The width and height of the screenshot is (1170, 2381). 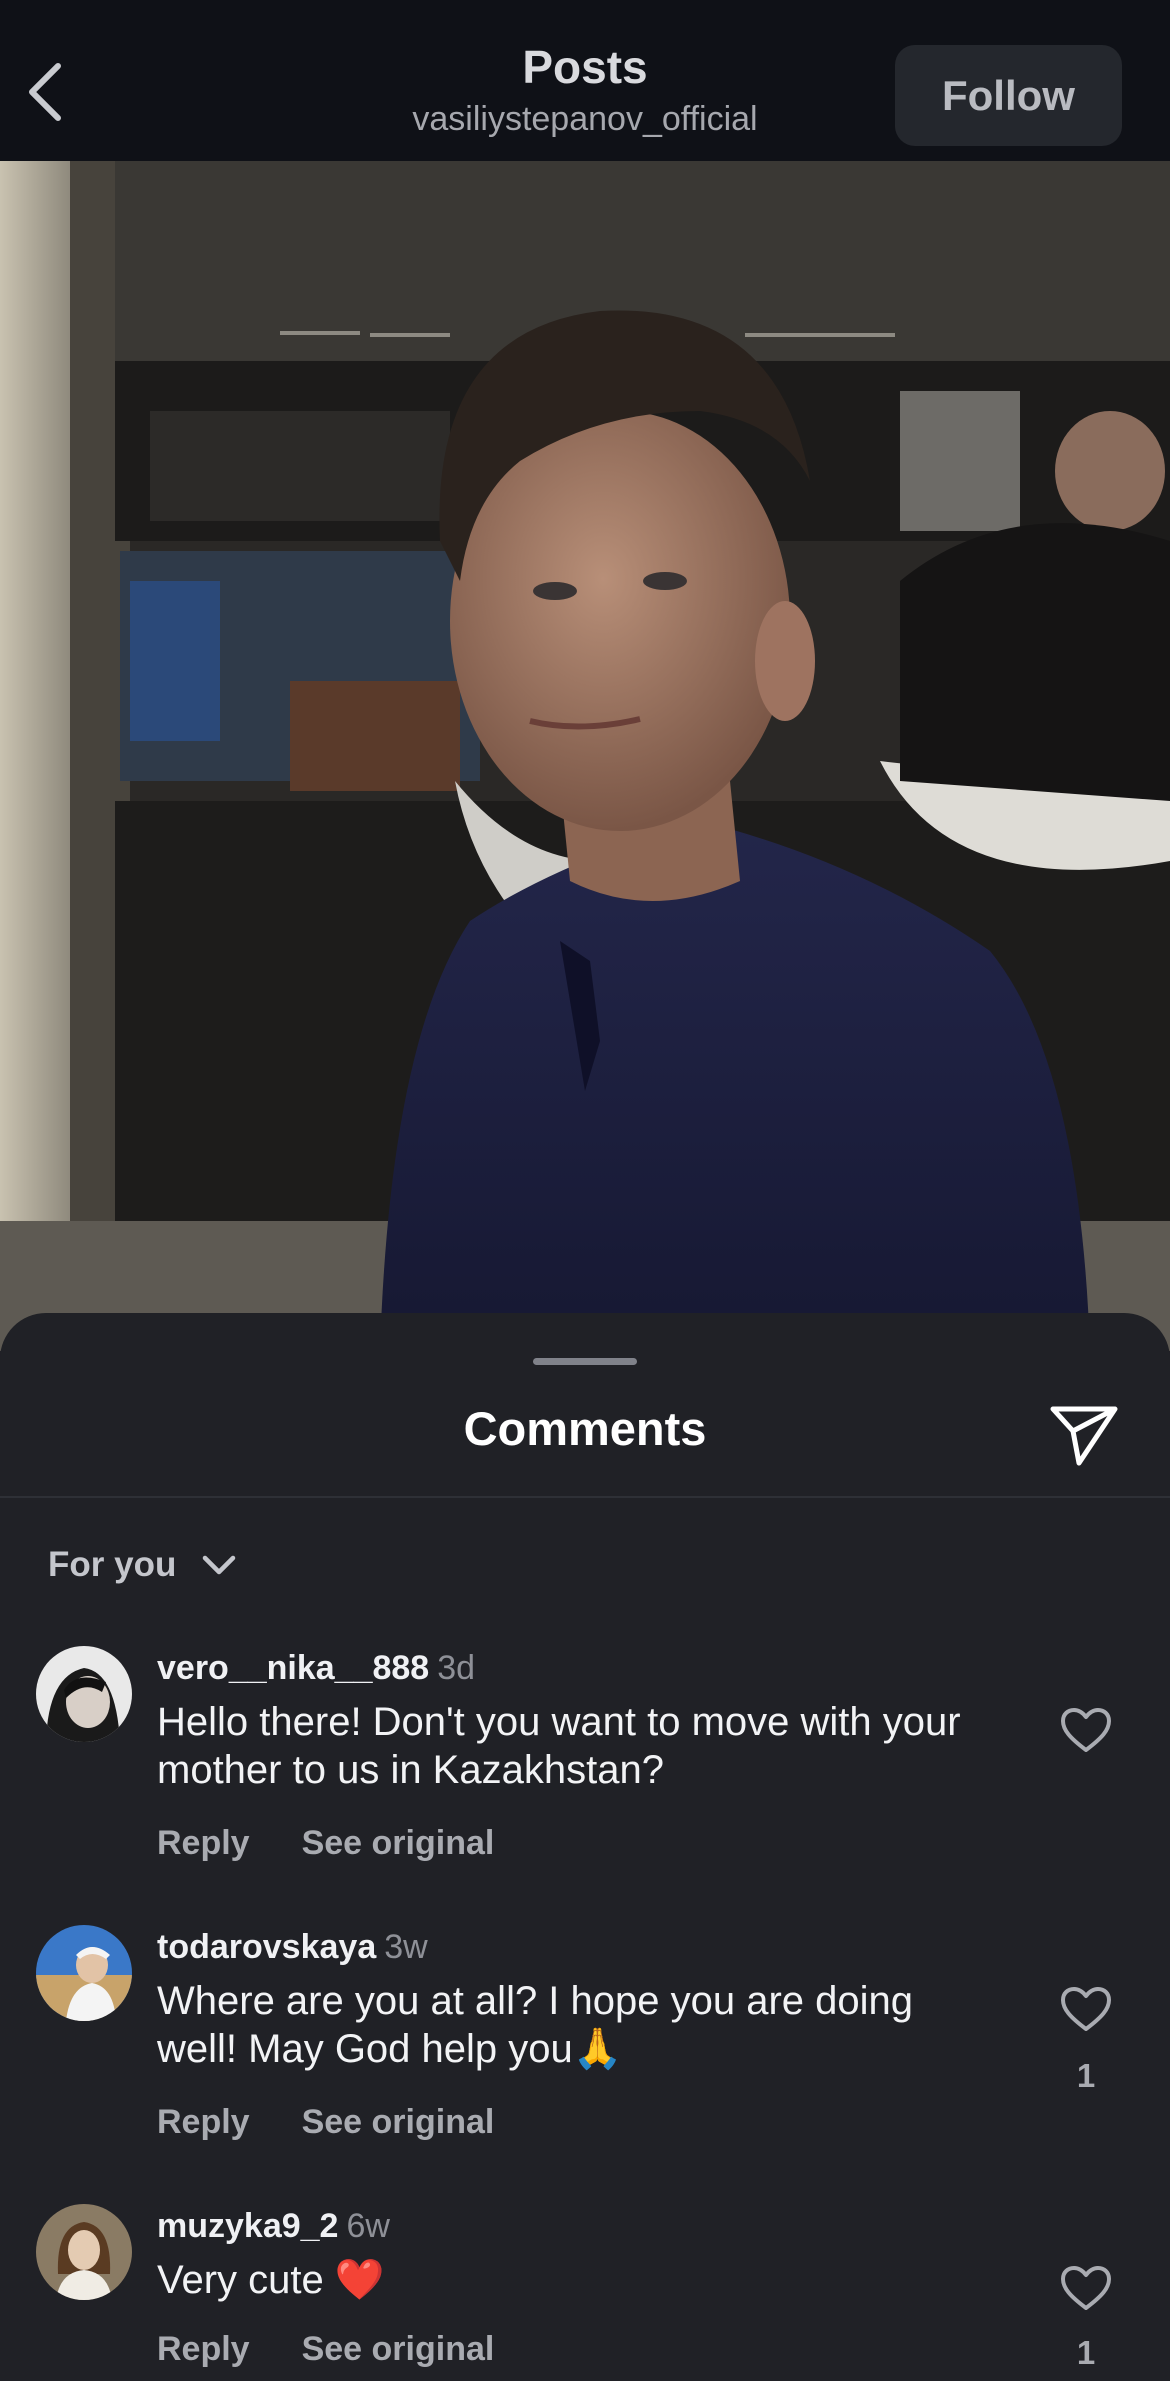 I want to click on sheet-divider, so click(x=585, y=1497).